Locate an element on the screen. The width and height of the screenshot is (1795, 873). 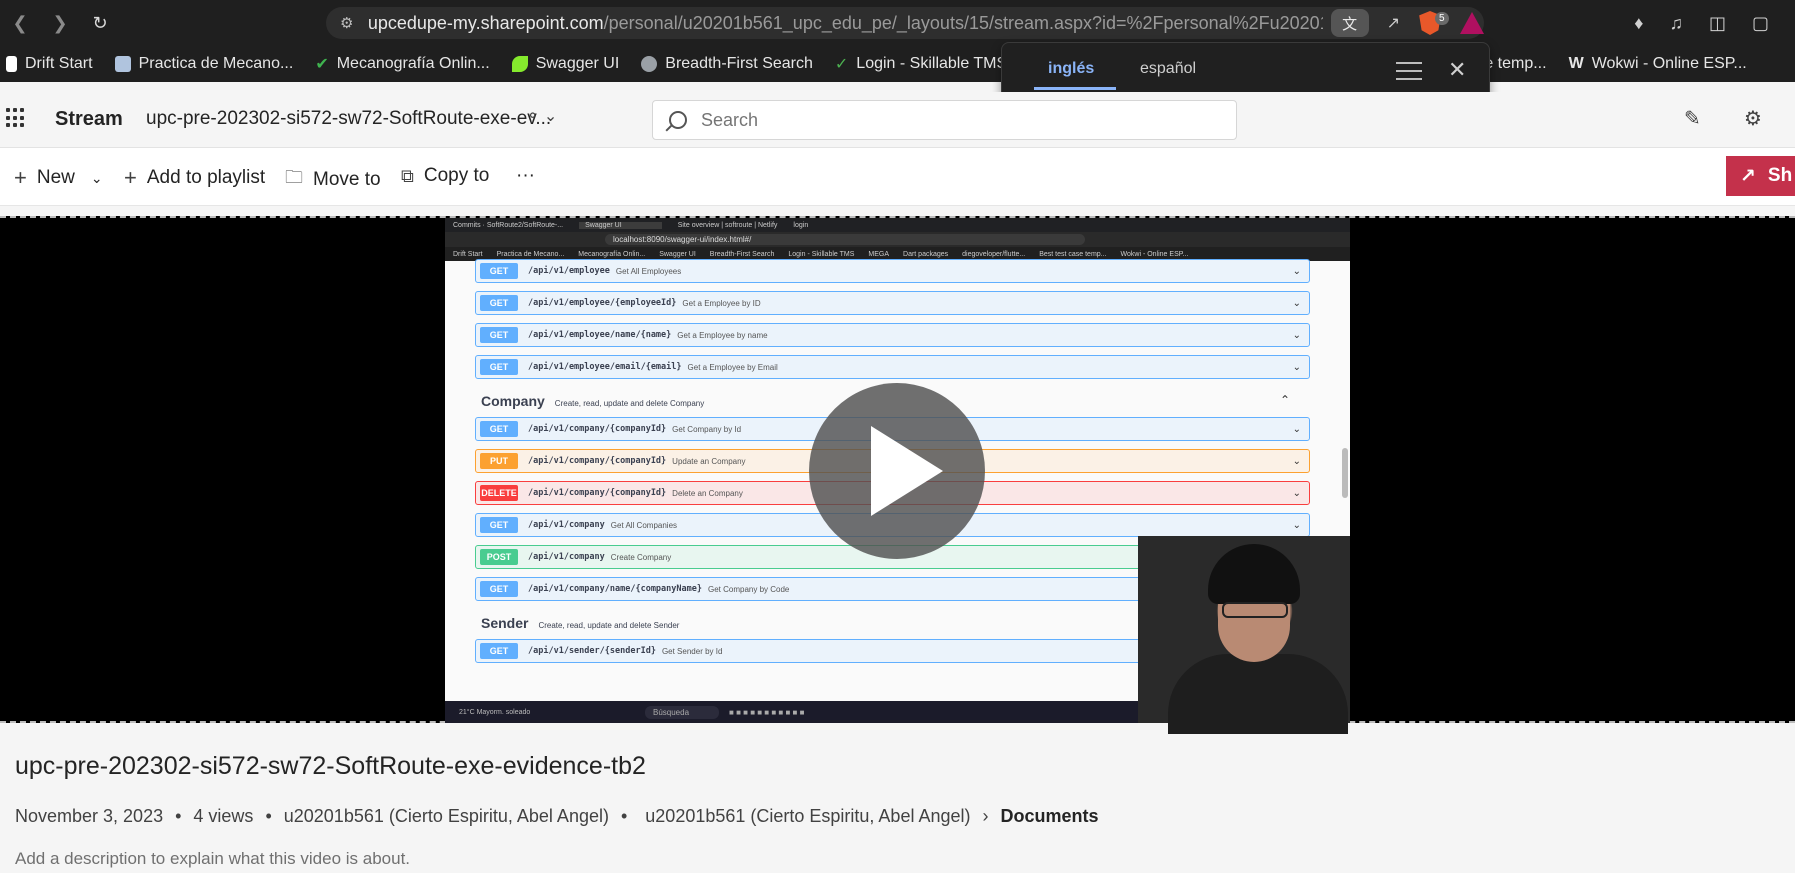
search-box is located at coordinates (944, 120).